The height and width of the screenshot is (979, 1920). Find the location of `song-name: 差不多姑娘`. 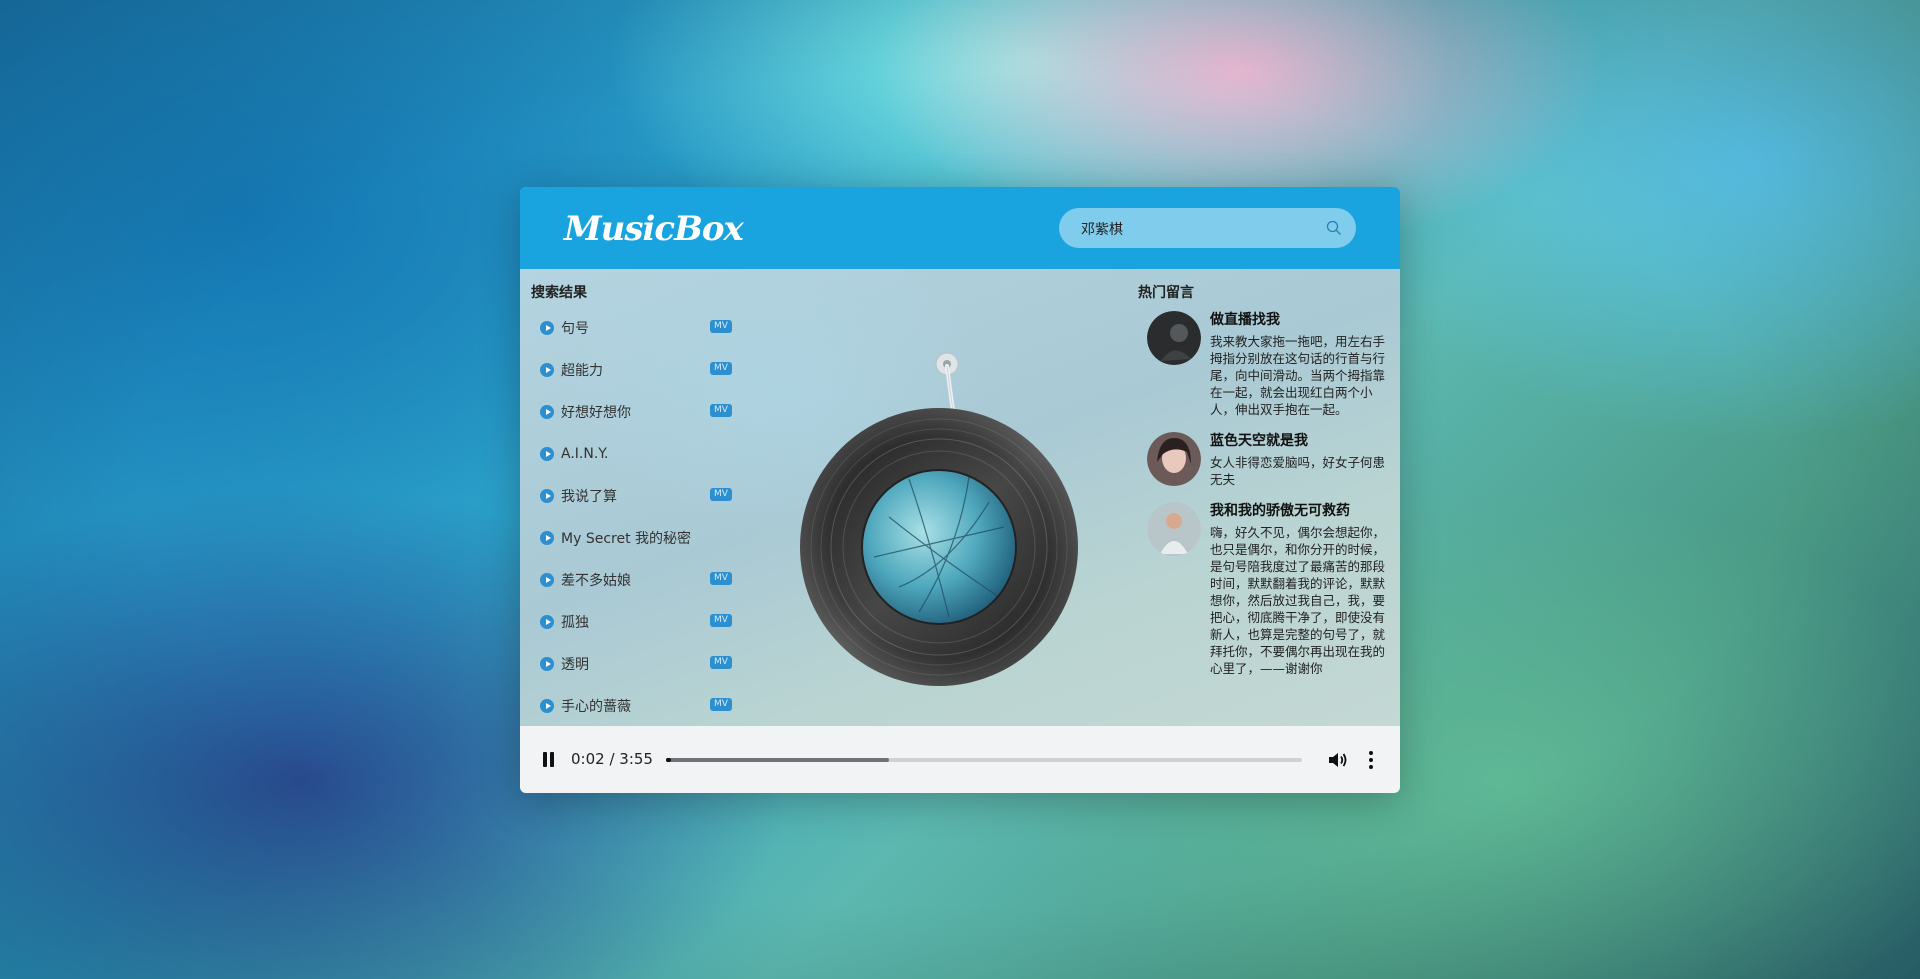

song-name: 差不多姑娘 is located at coordinates (596, 581).